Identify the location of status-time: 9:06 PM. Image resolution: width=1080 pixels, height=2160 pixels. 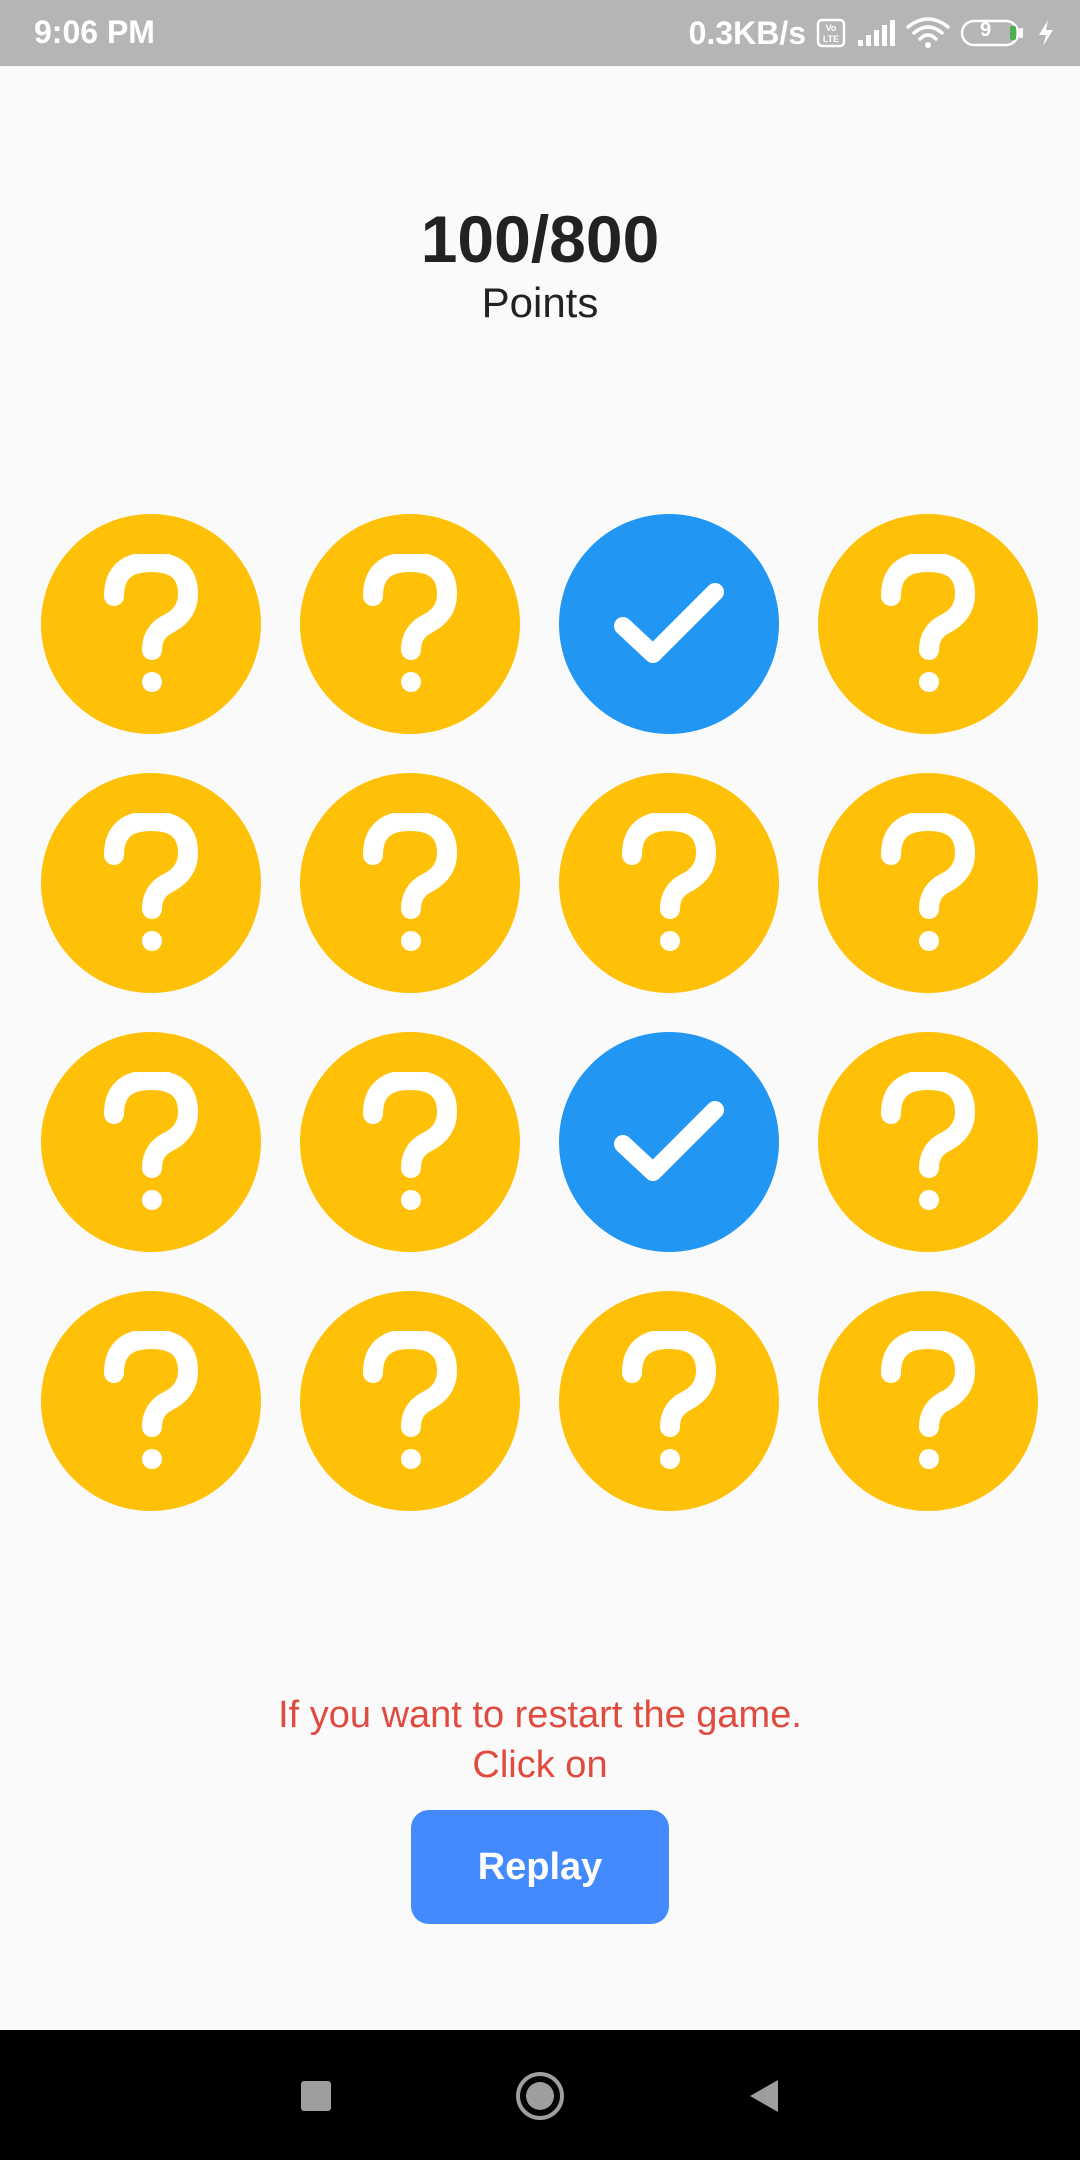
(94, 32).